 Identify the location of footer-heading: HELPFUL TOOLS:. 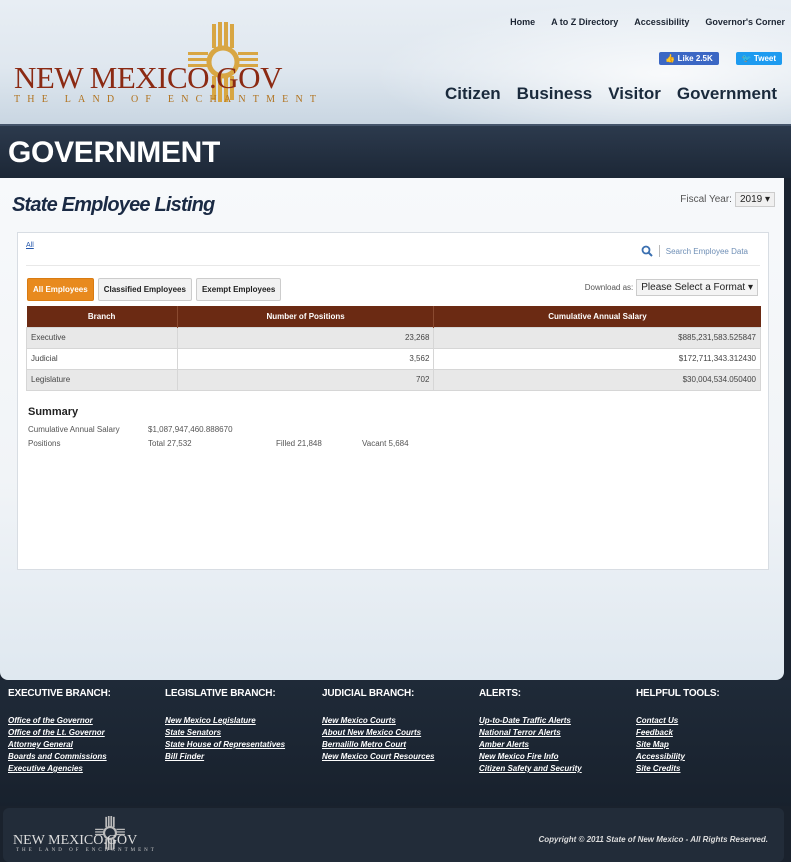
(678, 693).